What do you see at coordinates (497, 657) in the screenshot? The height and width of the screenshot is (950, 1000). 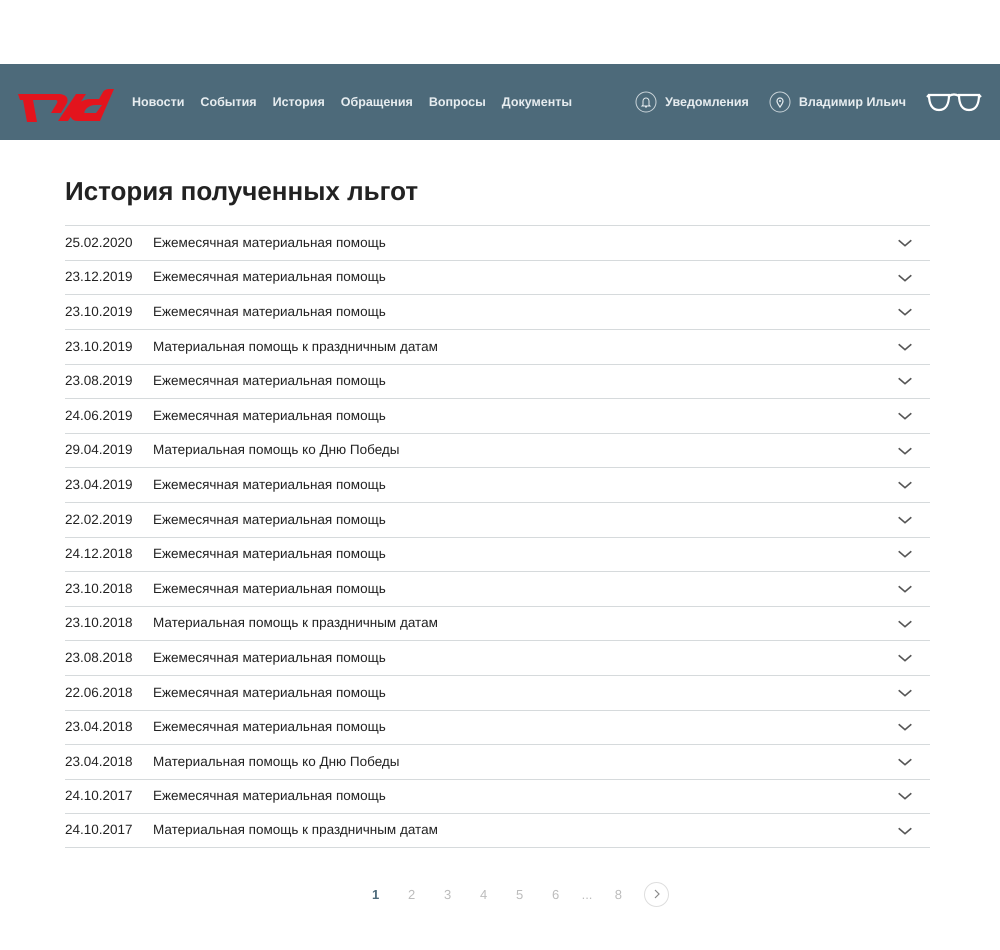 I see `list-row: 23.08.2018 Ежемесячная материальная помощь` at bounding box center [497, 657].